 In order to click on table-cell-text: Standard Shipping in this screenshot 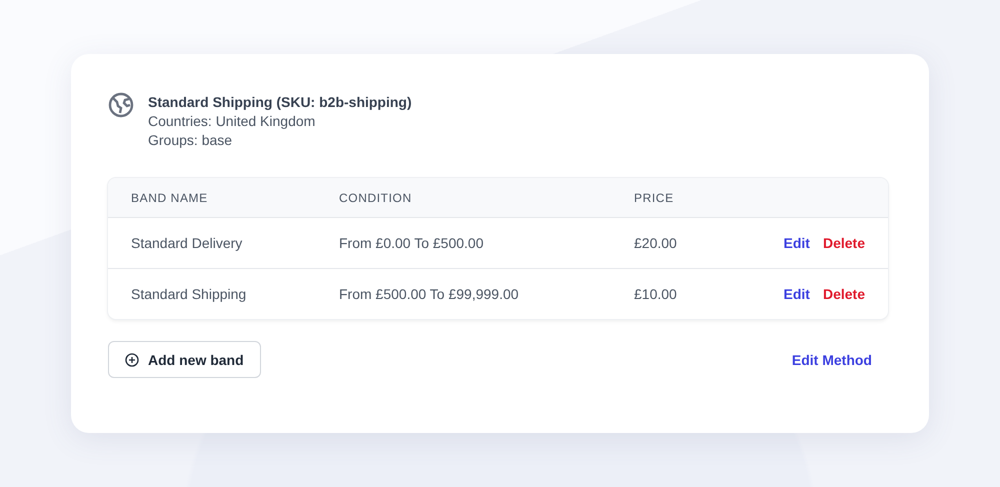, I will do `click(189, 294)`.